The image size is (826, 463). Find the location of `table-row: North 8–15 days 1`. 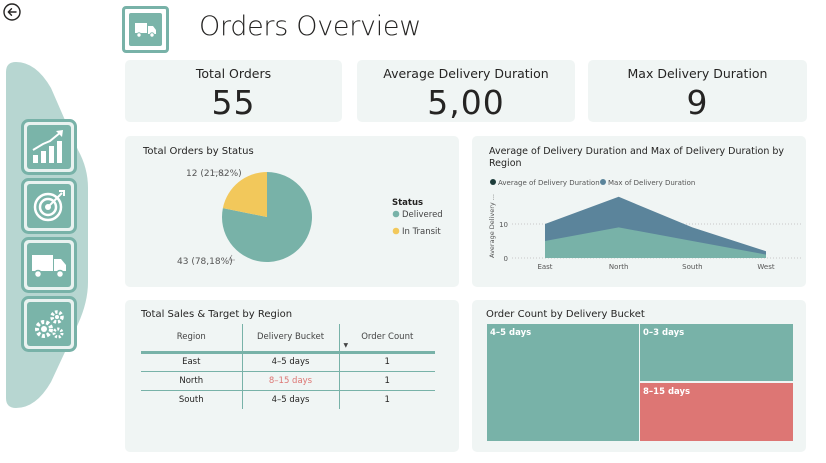

table-row: North 8–15 days 1 is located at coordinates (288, 380).